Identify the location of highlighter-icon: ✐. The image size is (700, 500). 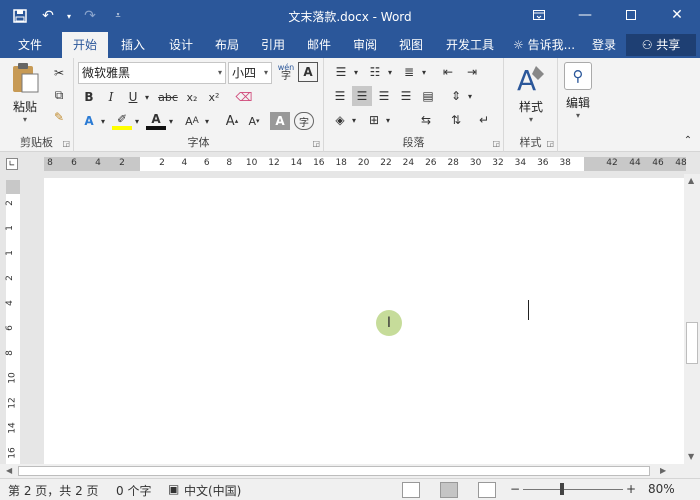
(122, 121).